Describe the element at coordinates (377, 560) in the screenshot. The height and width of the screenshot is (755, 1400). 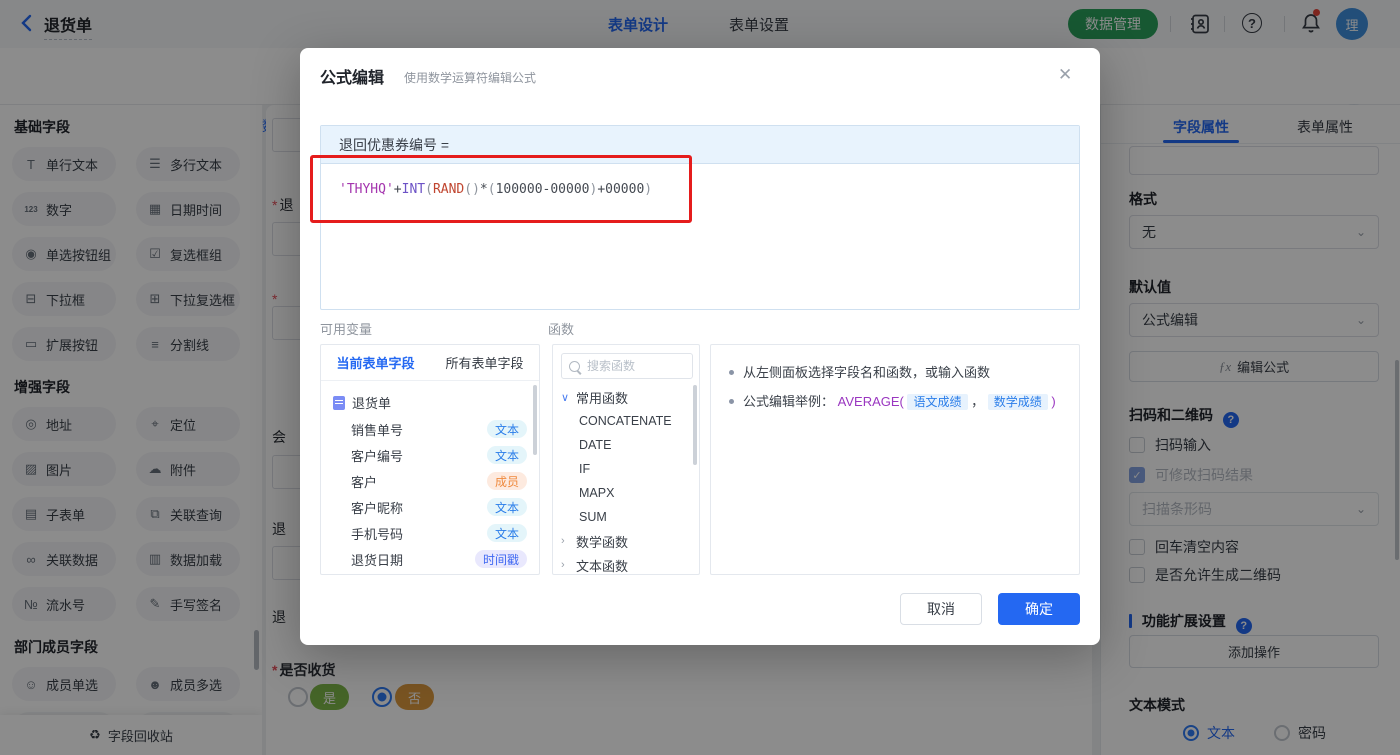
I see `variable-name: 退货日期` at that location.